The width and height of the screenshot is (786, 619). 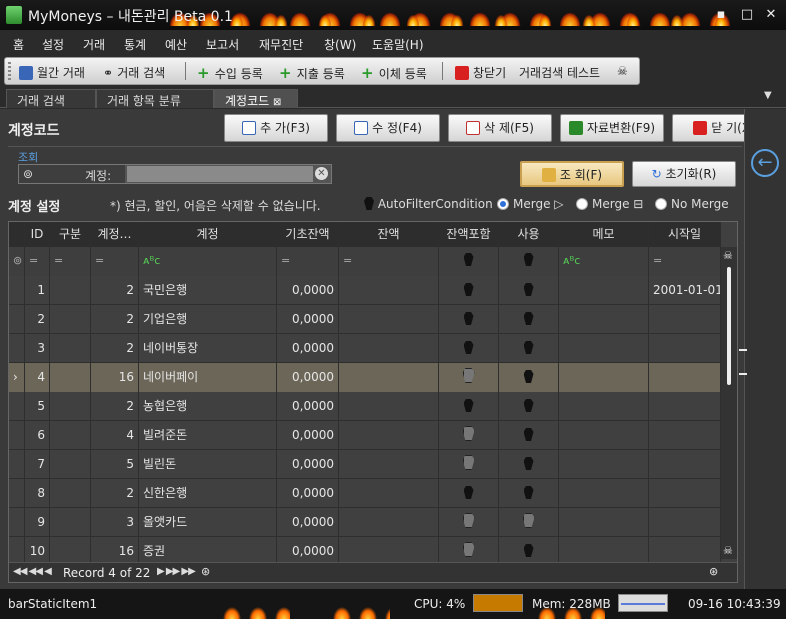 I want to click on code-cell: 16, so click(x=115, y=377).